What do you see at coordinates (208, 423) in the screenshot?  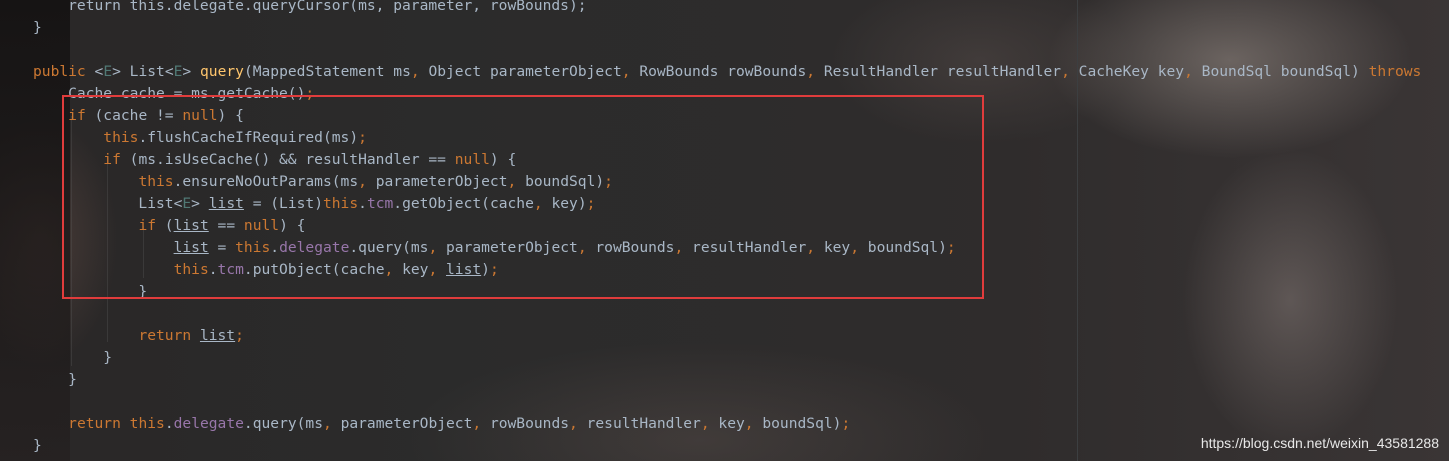 I see `code-token: delegate` at bounding box center [208, 423].